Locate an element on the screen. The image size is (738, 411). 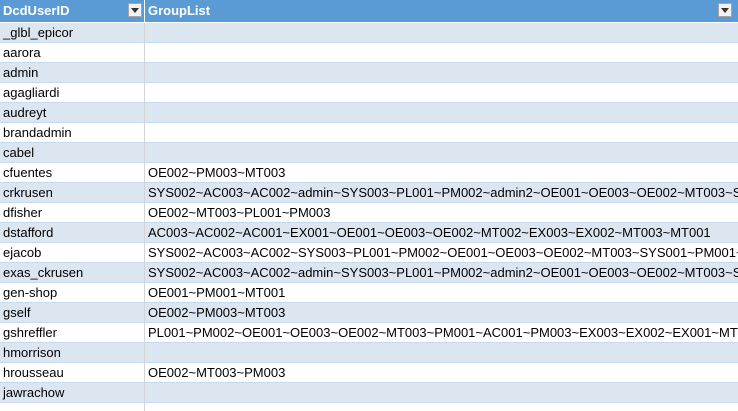
table-row is located at coordinates (369, 407).